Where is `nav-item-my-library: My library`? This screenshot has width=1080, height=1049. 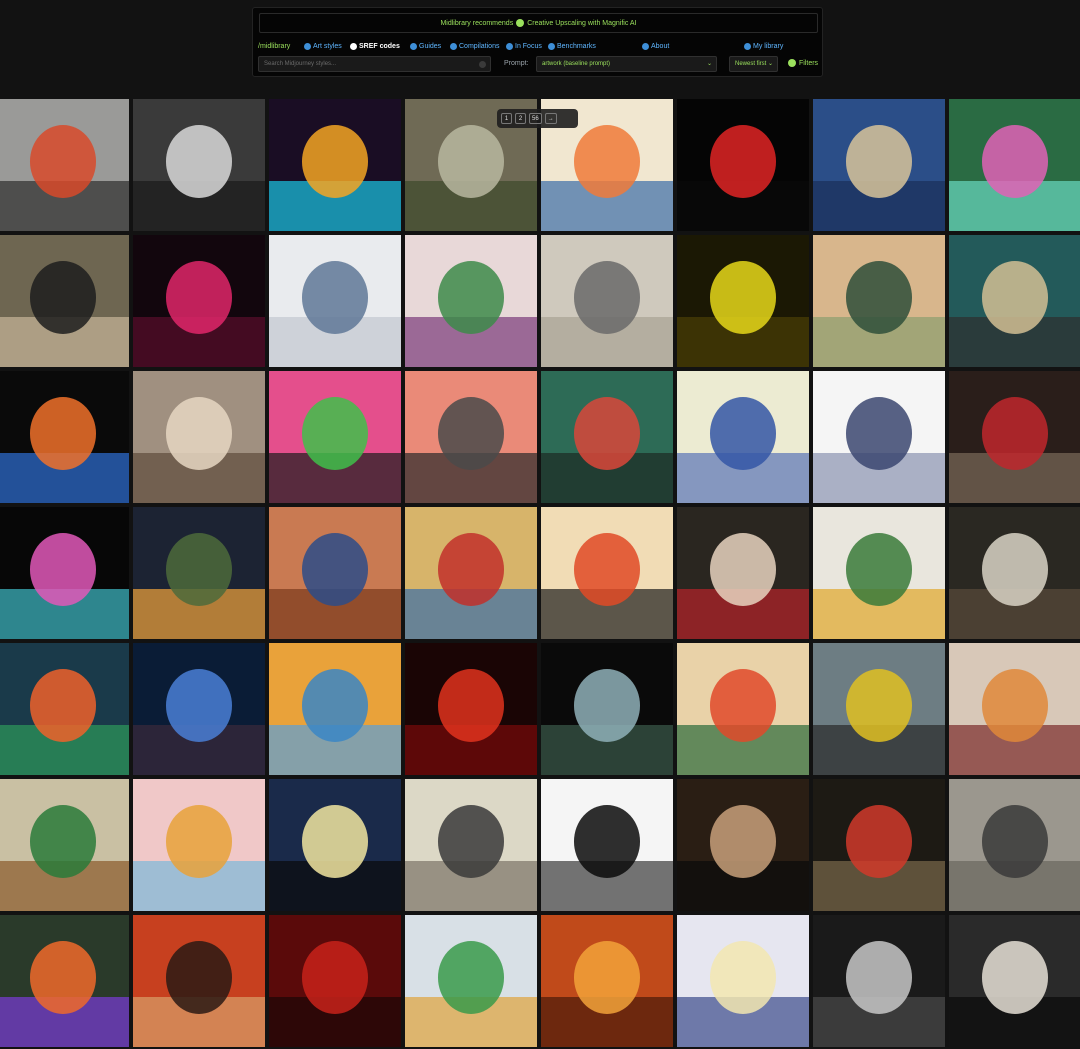 nav-item-my-library: My library is located at coordinates (764, 46).